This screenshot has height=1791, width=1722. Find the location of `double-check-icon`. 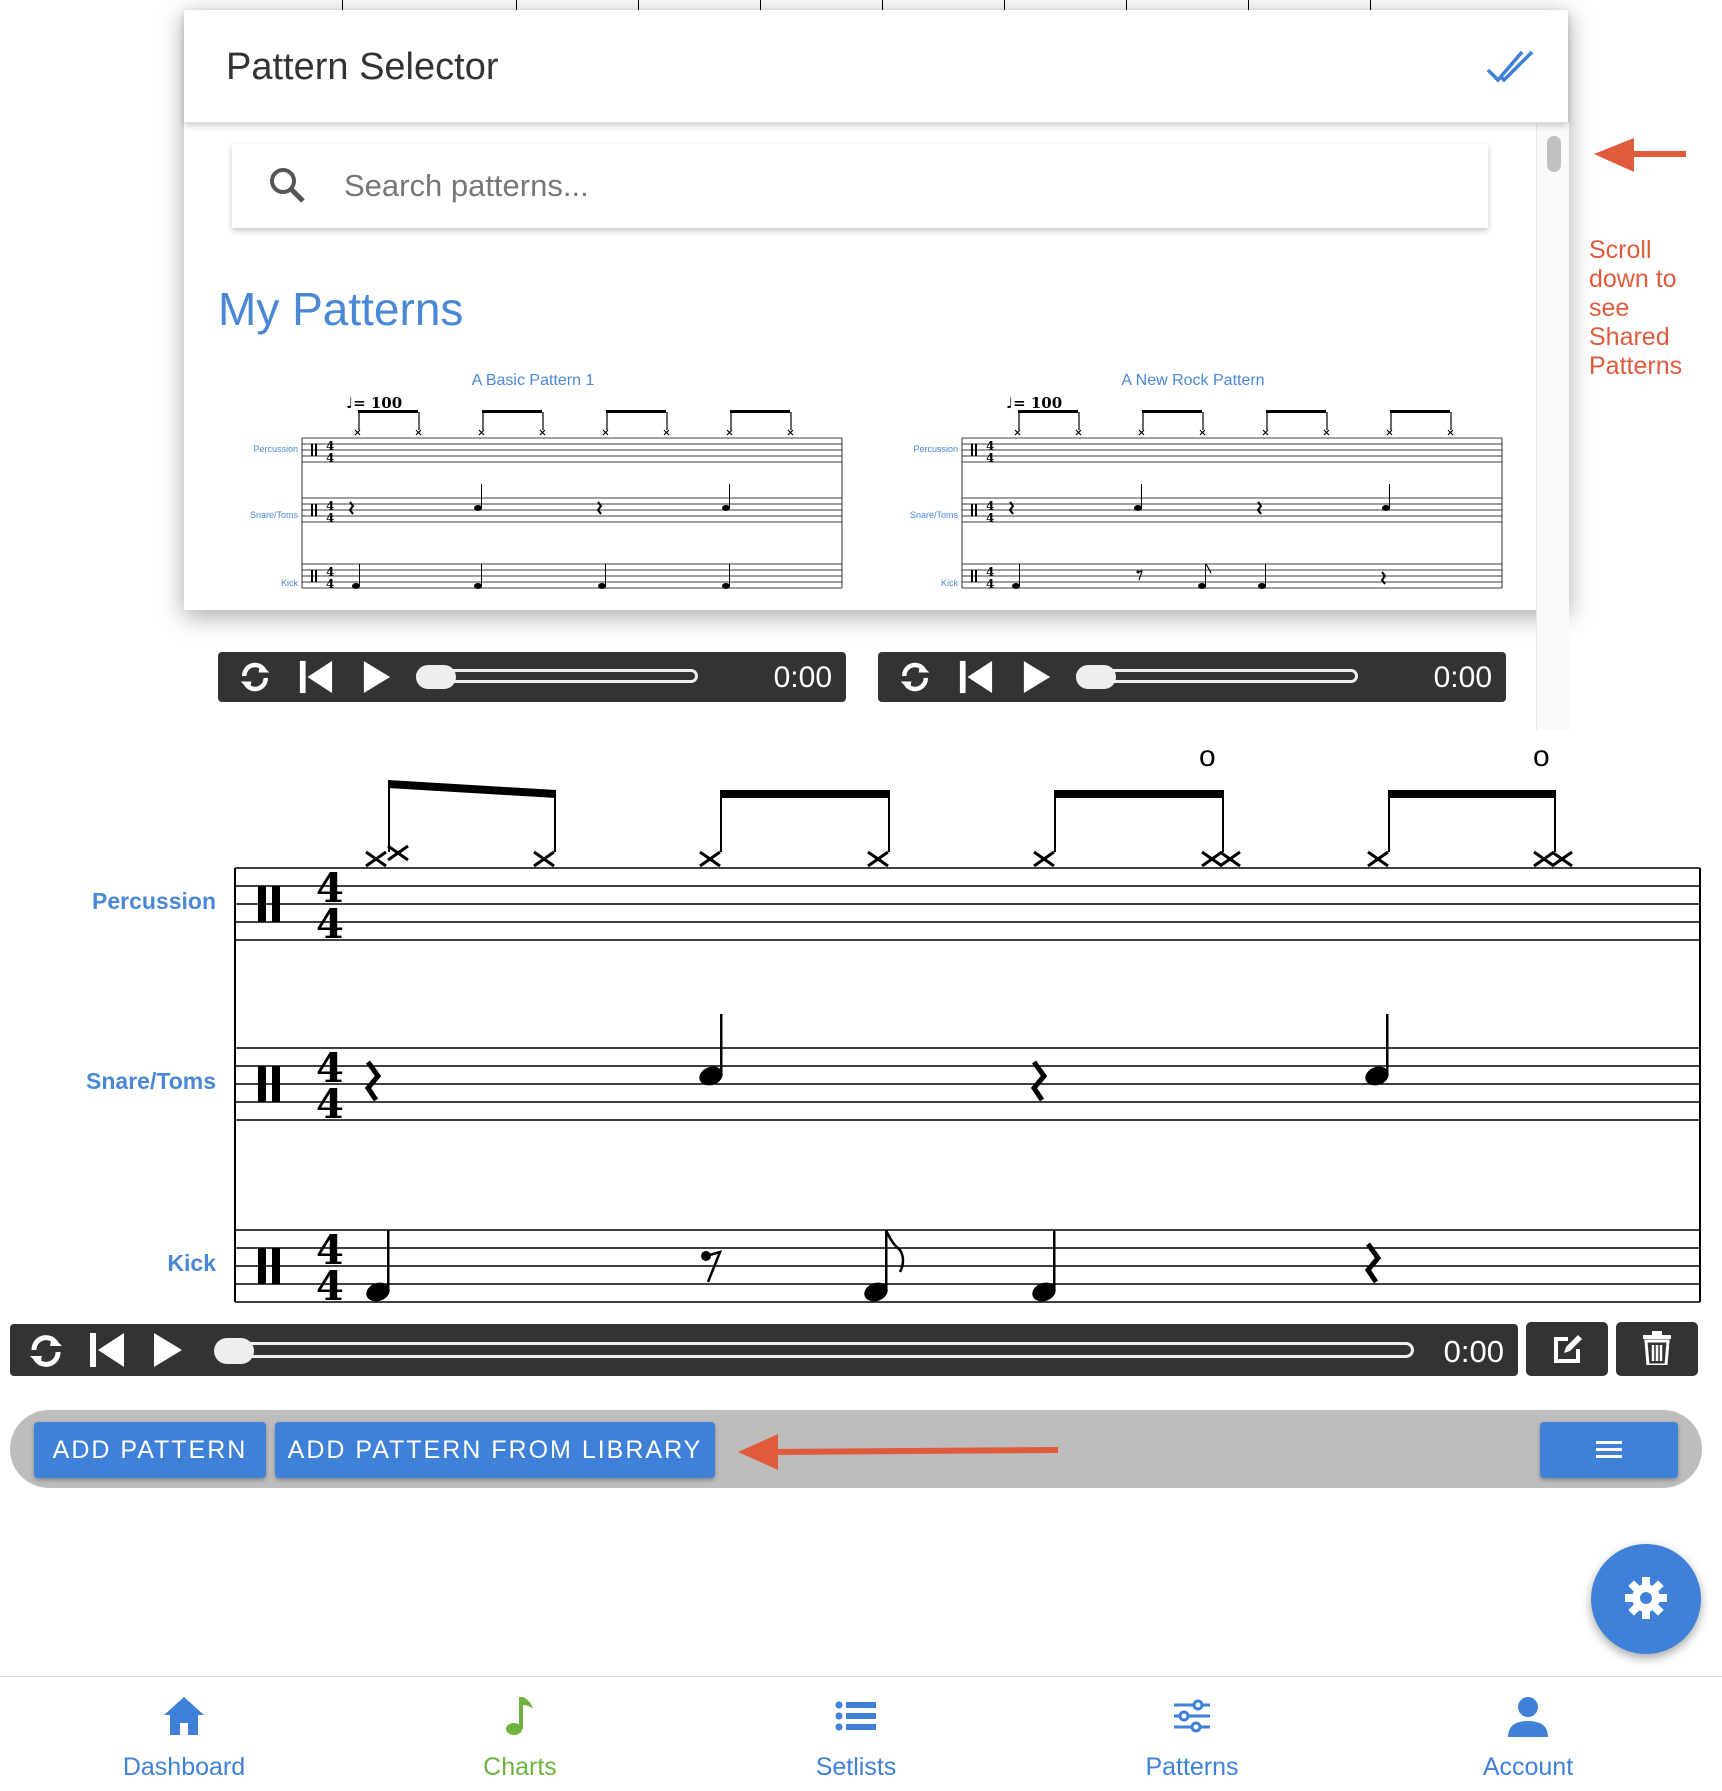

double-check-icon is located at coordinates (1510, 69).